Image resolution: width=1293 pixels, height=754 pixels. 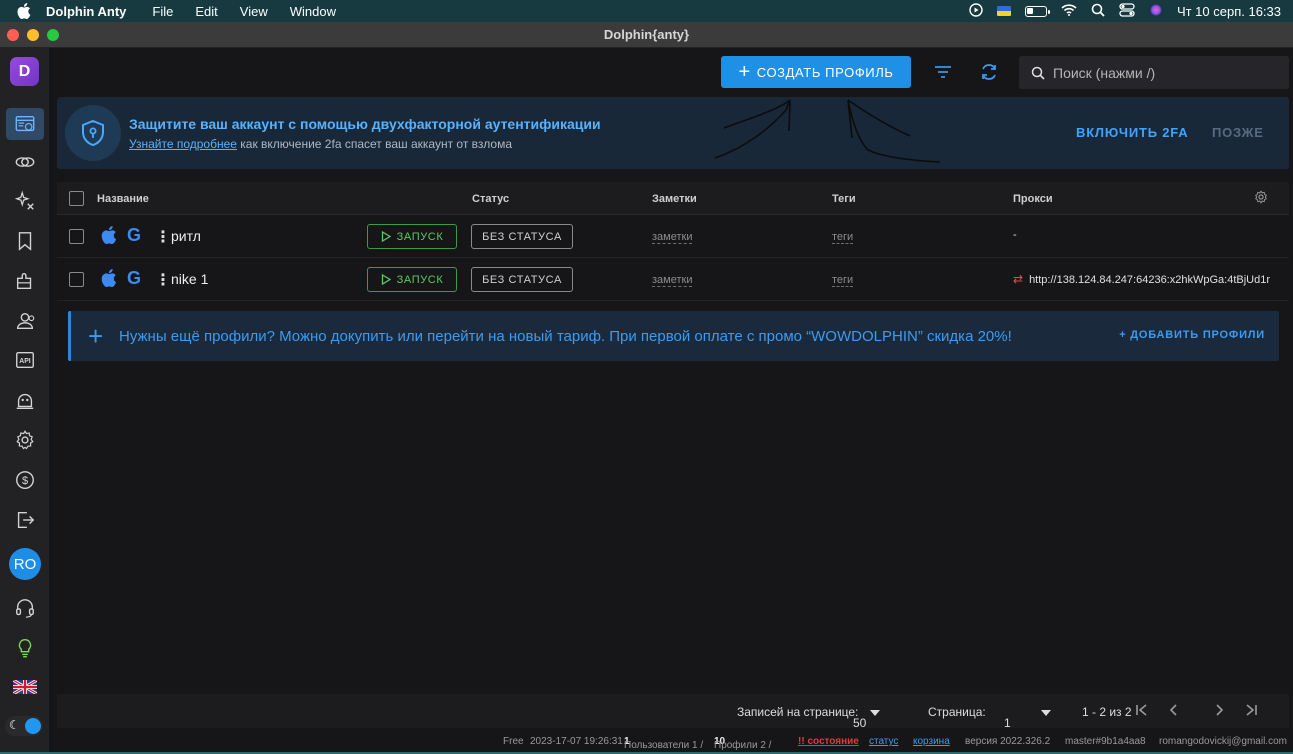 What do you see at coordinates (183, 144) in the screenshot?
I see `learn-more-link: Узнайте подробнее` at bounding box center [183, 144].